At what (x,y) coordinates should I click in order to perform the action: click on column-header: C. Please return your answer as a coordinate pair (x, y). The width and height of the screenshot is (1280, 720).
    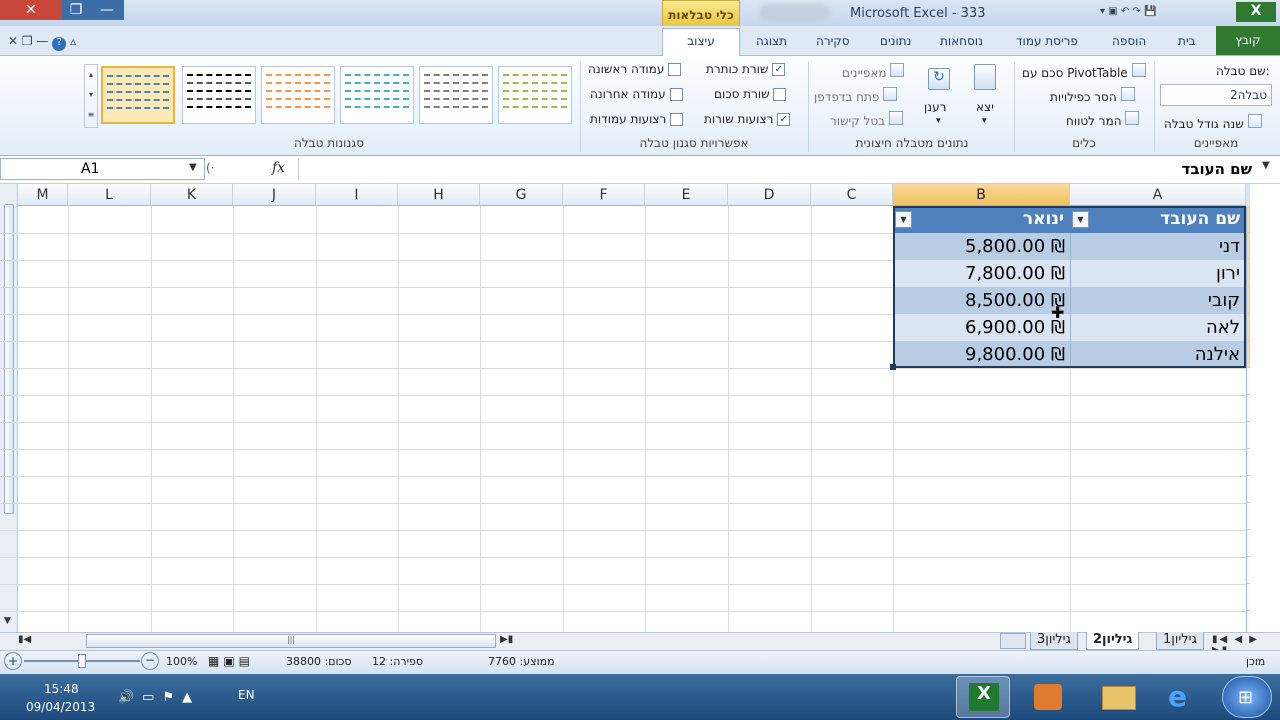
    Looking at the image, I should click on (852, 195).